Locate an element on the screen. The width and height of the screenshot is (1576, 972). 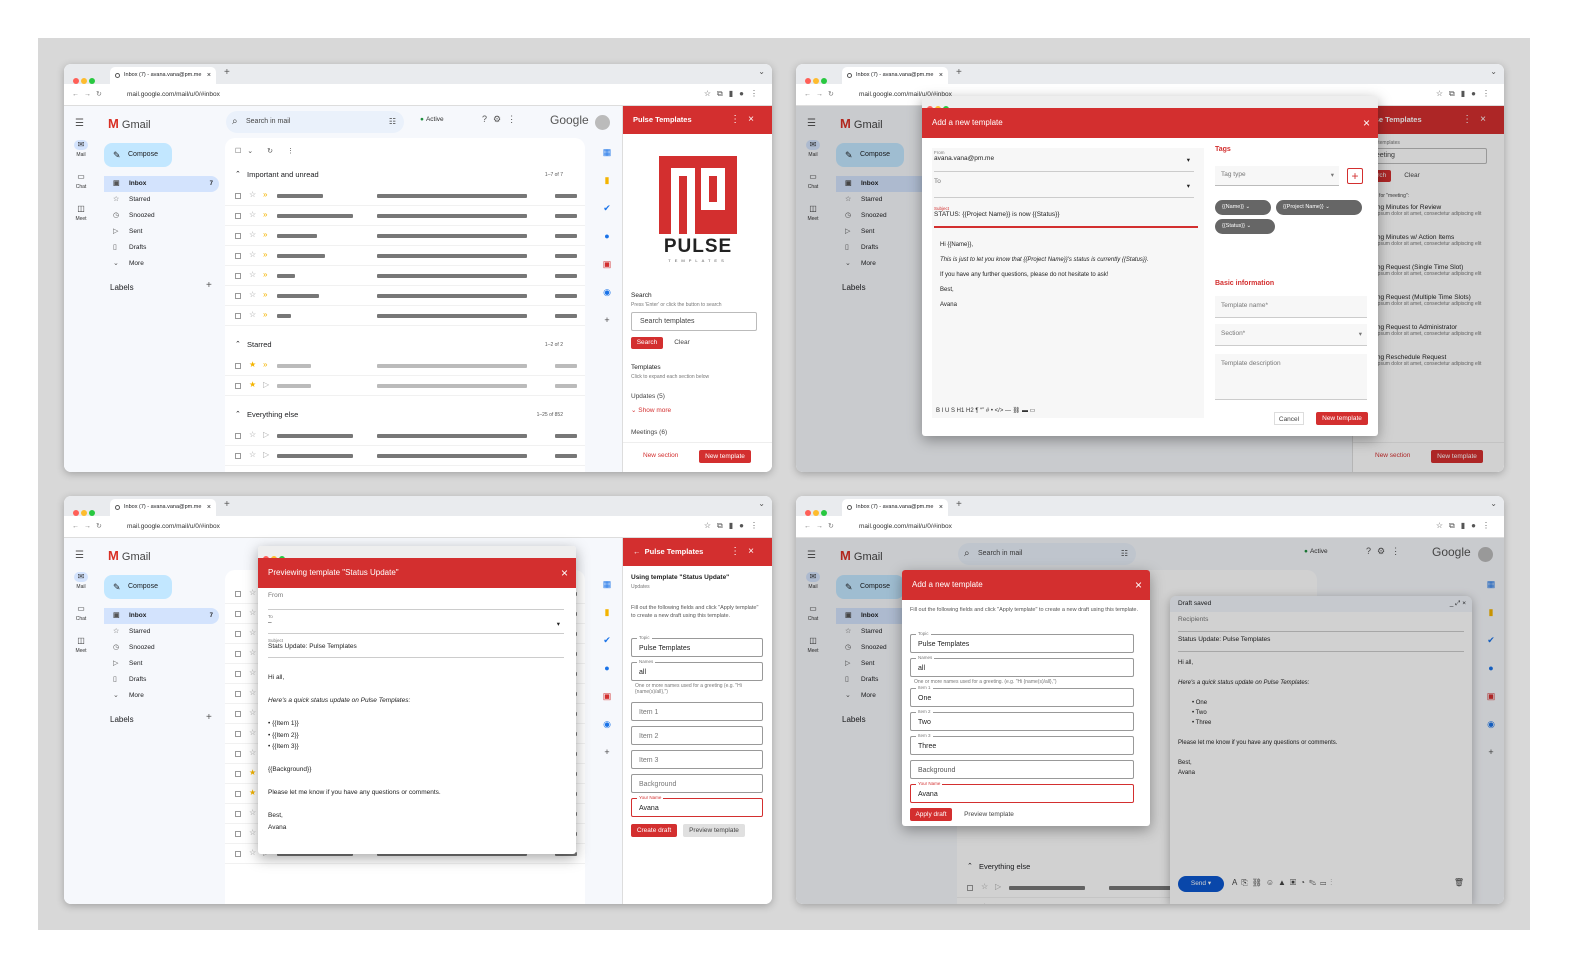
create-draft-button: Create draft is located at coordinates (654, 830).